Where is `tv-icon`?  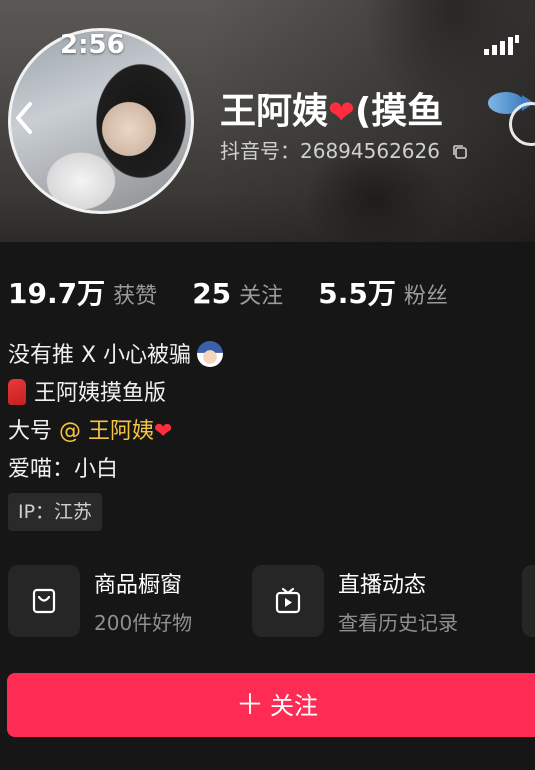 tv-icon is located at coordinates (288, 600).